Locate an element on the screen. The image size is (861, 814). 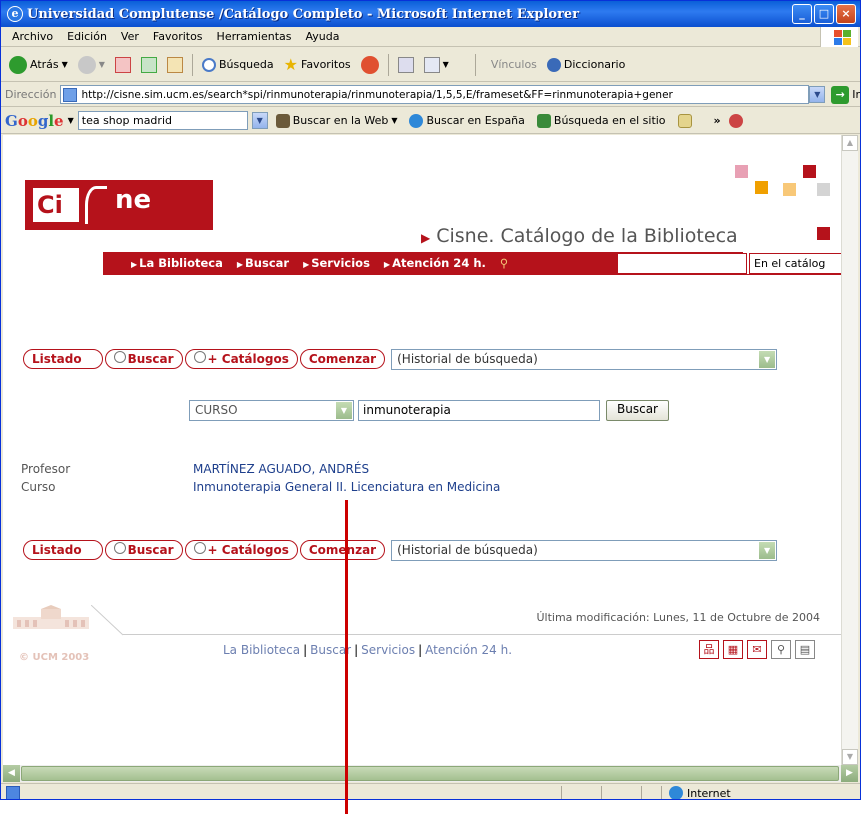
print-icon: ▤ is located at coordinates (805, 649).